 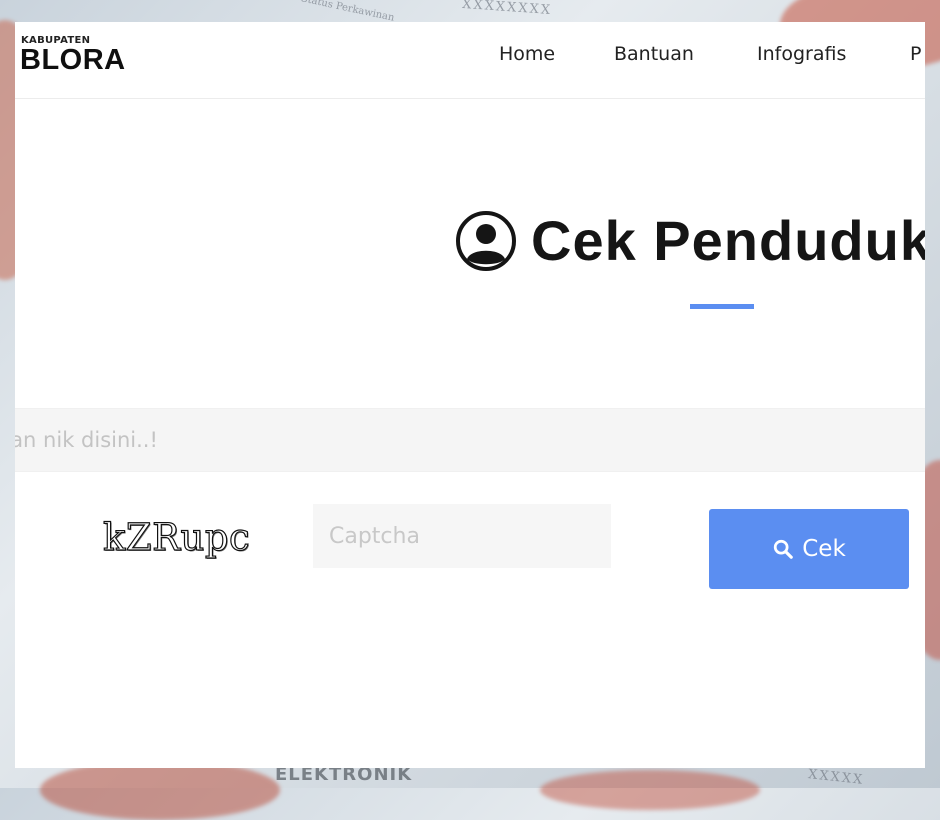 What do you see at coordinates (801, 54) in the screenshot?
I see `nav-infografis: Infografis` at bounding box center [801, 54].